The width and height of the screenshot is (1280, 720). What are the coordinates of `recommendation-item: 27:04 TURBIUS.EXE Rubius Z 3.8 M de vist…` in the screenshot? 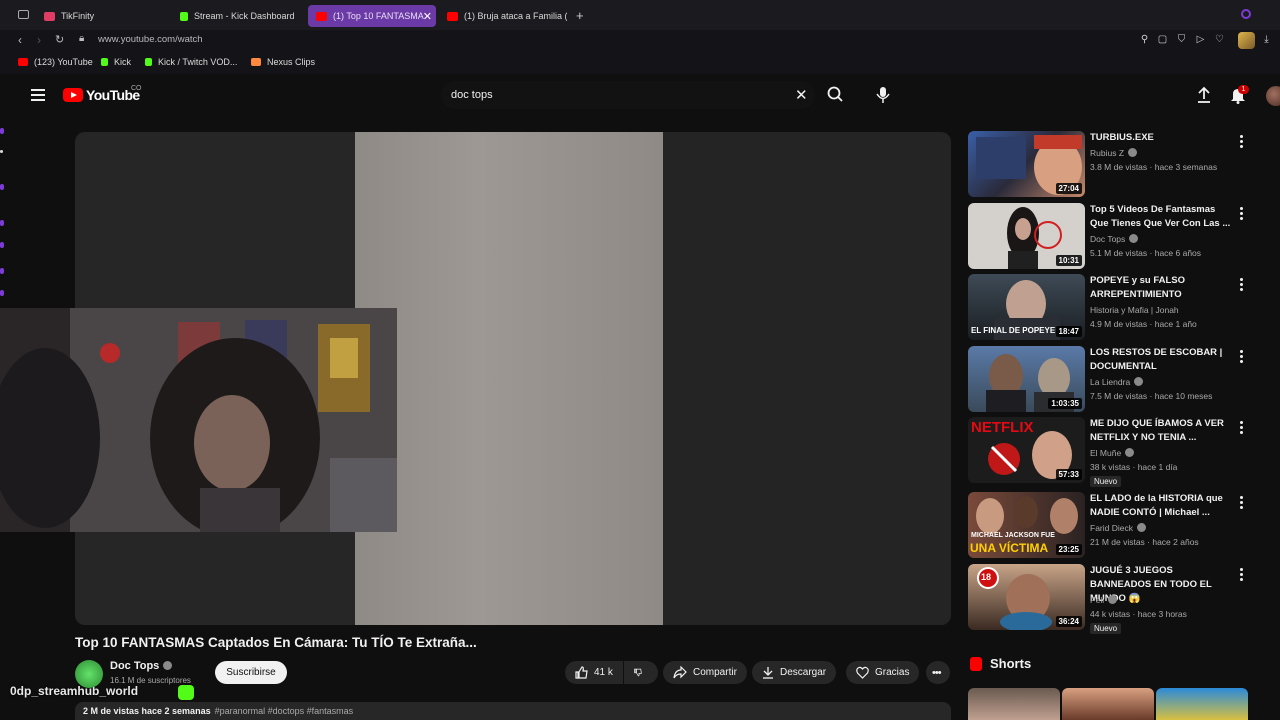 It's located at (1118, 165).